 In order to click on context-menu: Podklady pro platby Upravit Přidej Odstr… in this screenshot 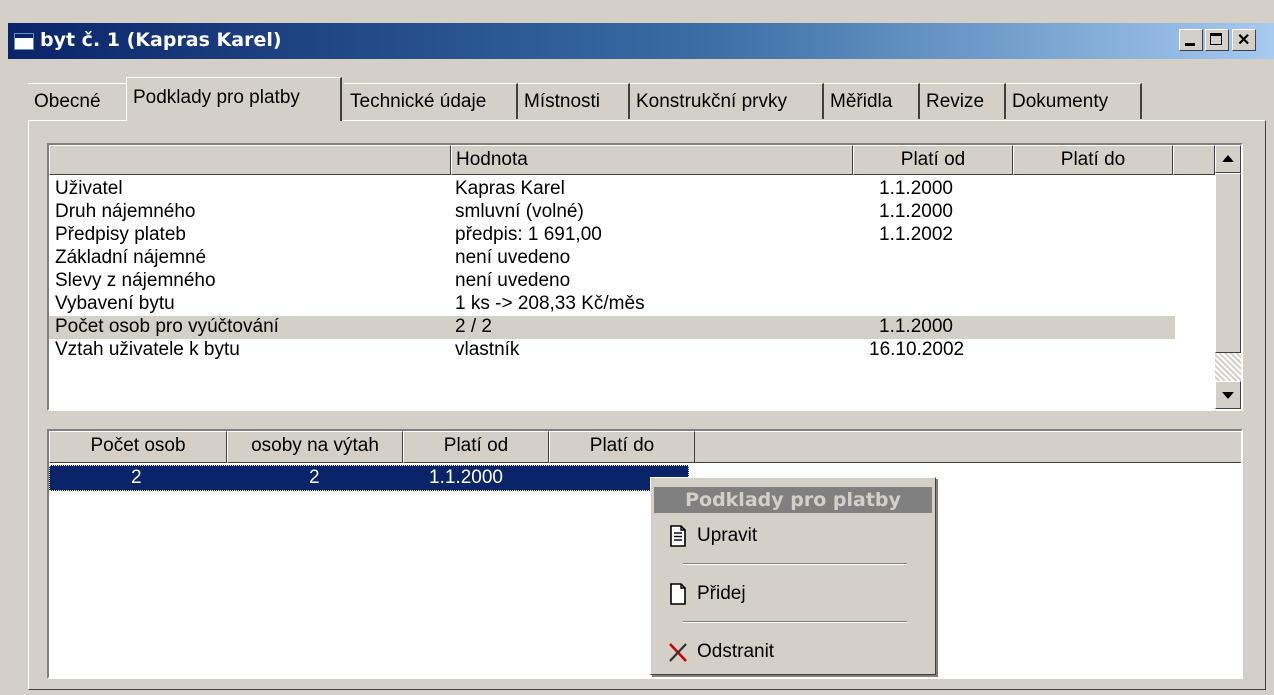, I will do `click(793, 576)`.